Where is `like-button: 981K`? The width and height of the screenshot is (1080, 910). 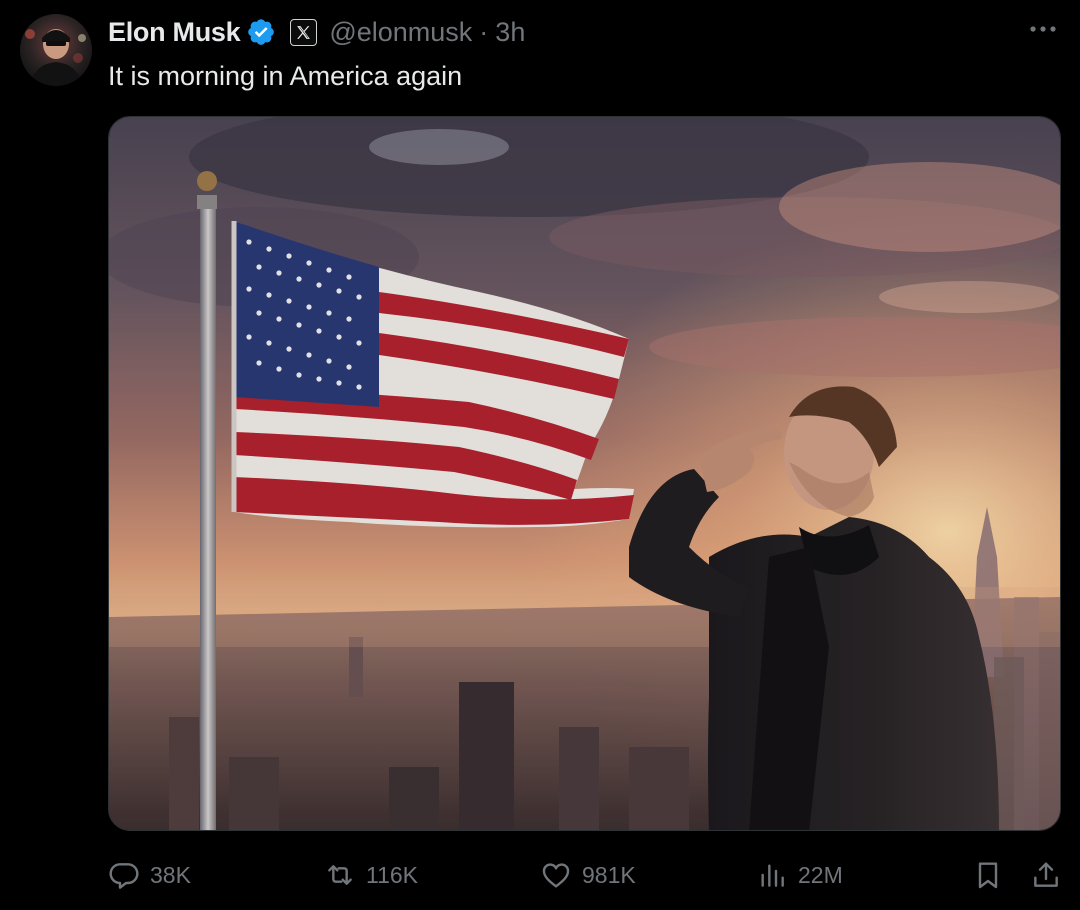
like-button: 981K is located at coordinates (588, 875).